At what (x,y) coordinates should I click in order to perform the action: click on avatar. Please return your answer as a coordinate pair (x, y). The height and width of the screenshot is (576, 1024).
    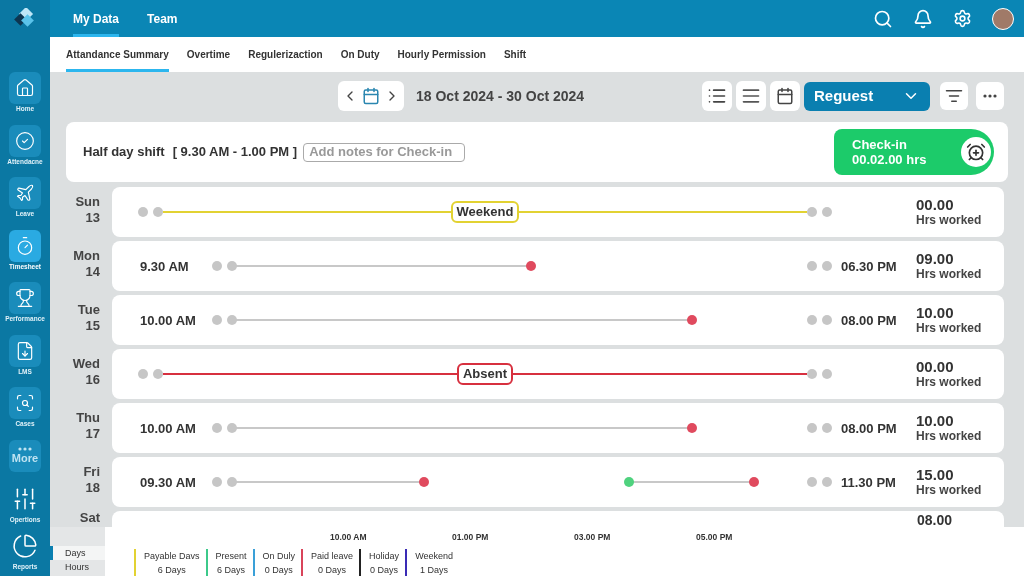
    Looking at the image, I should click on (1003, 18).